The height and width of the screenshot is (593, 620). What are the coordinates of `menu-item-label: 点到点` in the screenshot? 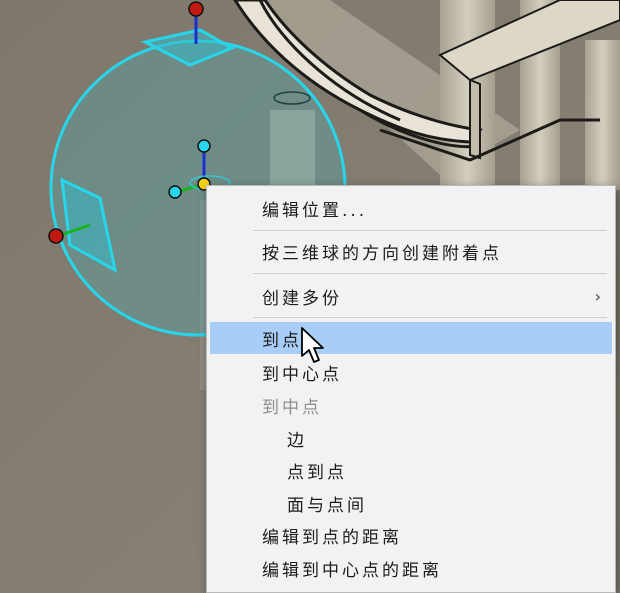 It's located at (317, 472).